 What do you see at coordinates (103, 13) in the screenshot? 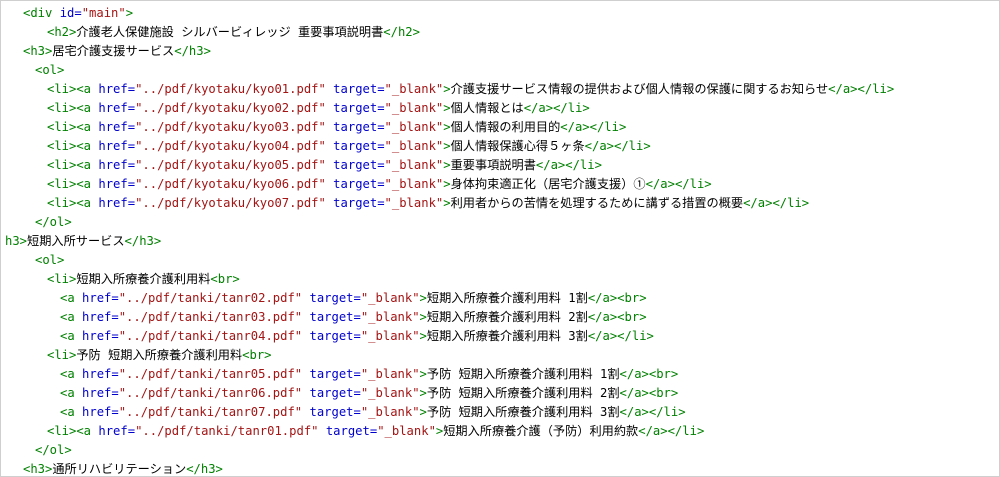
I see `attribute-value-token: "main"` at bounding box center [103, 13].